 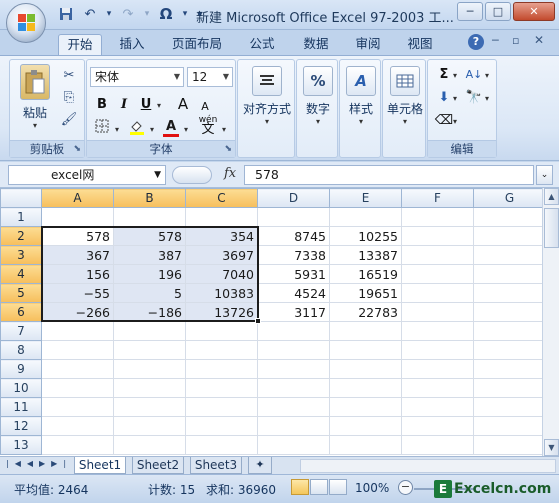 What do you see at coordinates (487, 97) in the screenshot?
I see `find-dropdown-icon: ▾` at bounding box center [487, 97].